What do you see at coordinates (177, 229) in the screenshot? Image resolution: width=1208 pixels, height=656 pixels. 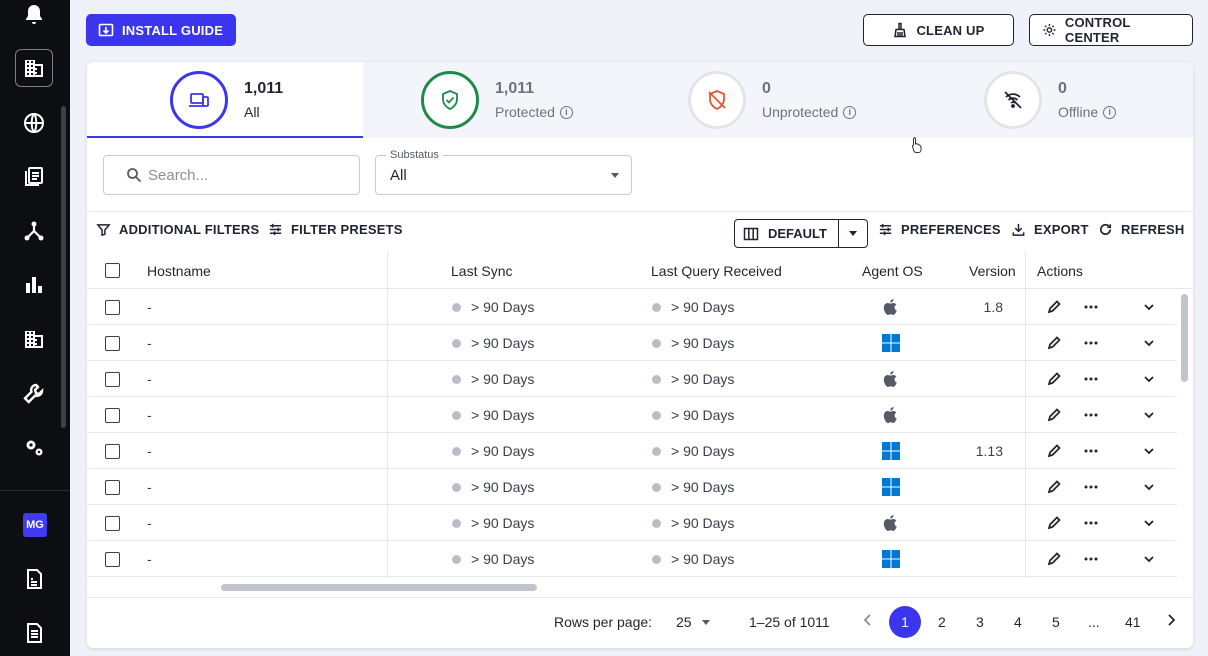 I see `additional-filters-button: ADDITIONAL FILTERS` at bounding box center [177, 229].